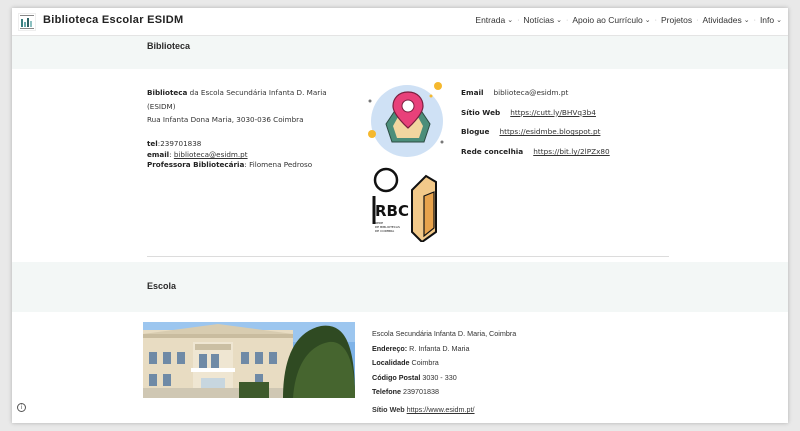 The image size is (800, 431). What do you see at coordinates (27, 22) in the screenshot?
I see `bar-chart-logo-icon` at bounding box center [27, 22].